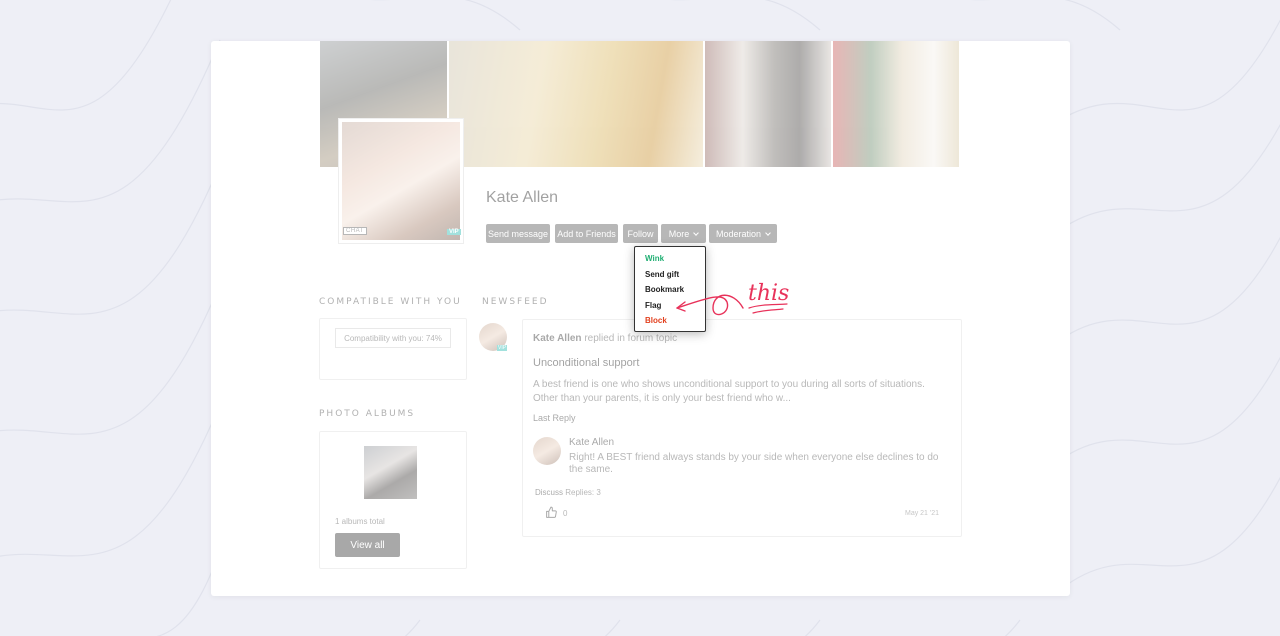 This screenshot has height=636, width=1280. I want to click on post-date: May 21 '21, so click(922, 513).